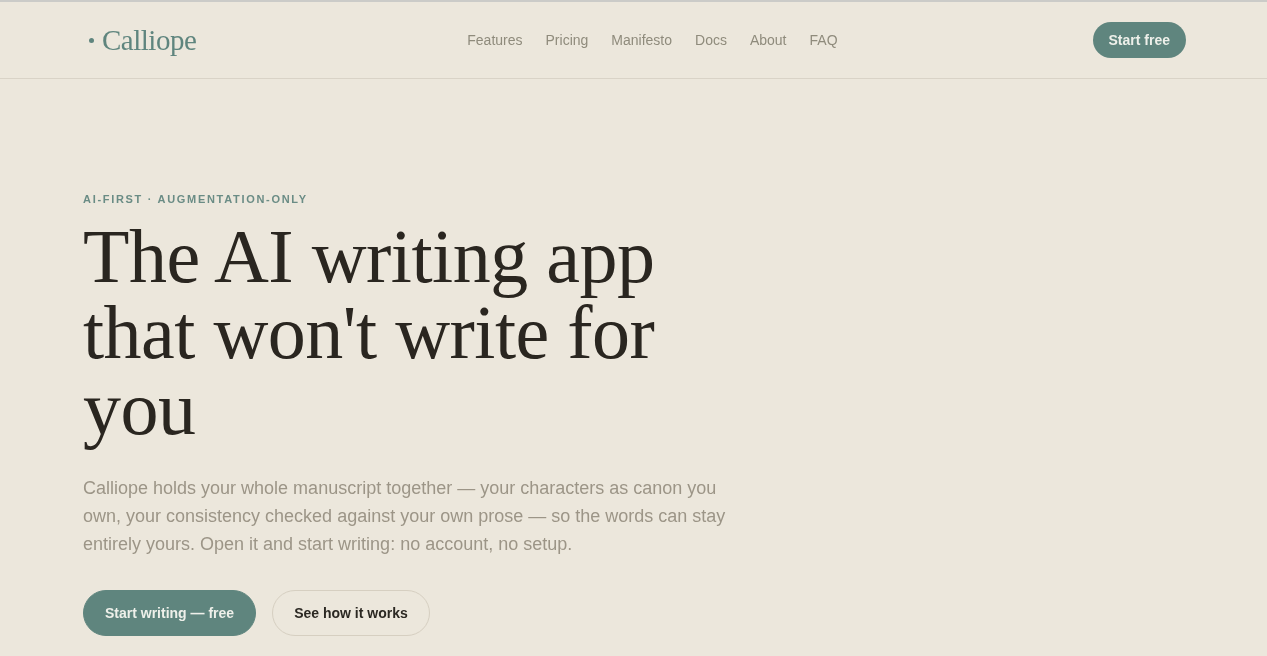 The image size is (1267, 656). What do you see at coordinates (768, 40) in the screenshot?
I see `nav-link: About` at bounding box center [768, 40].